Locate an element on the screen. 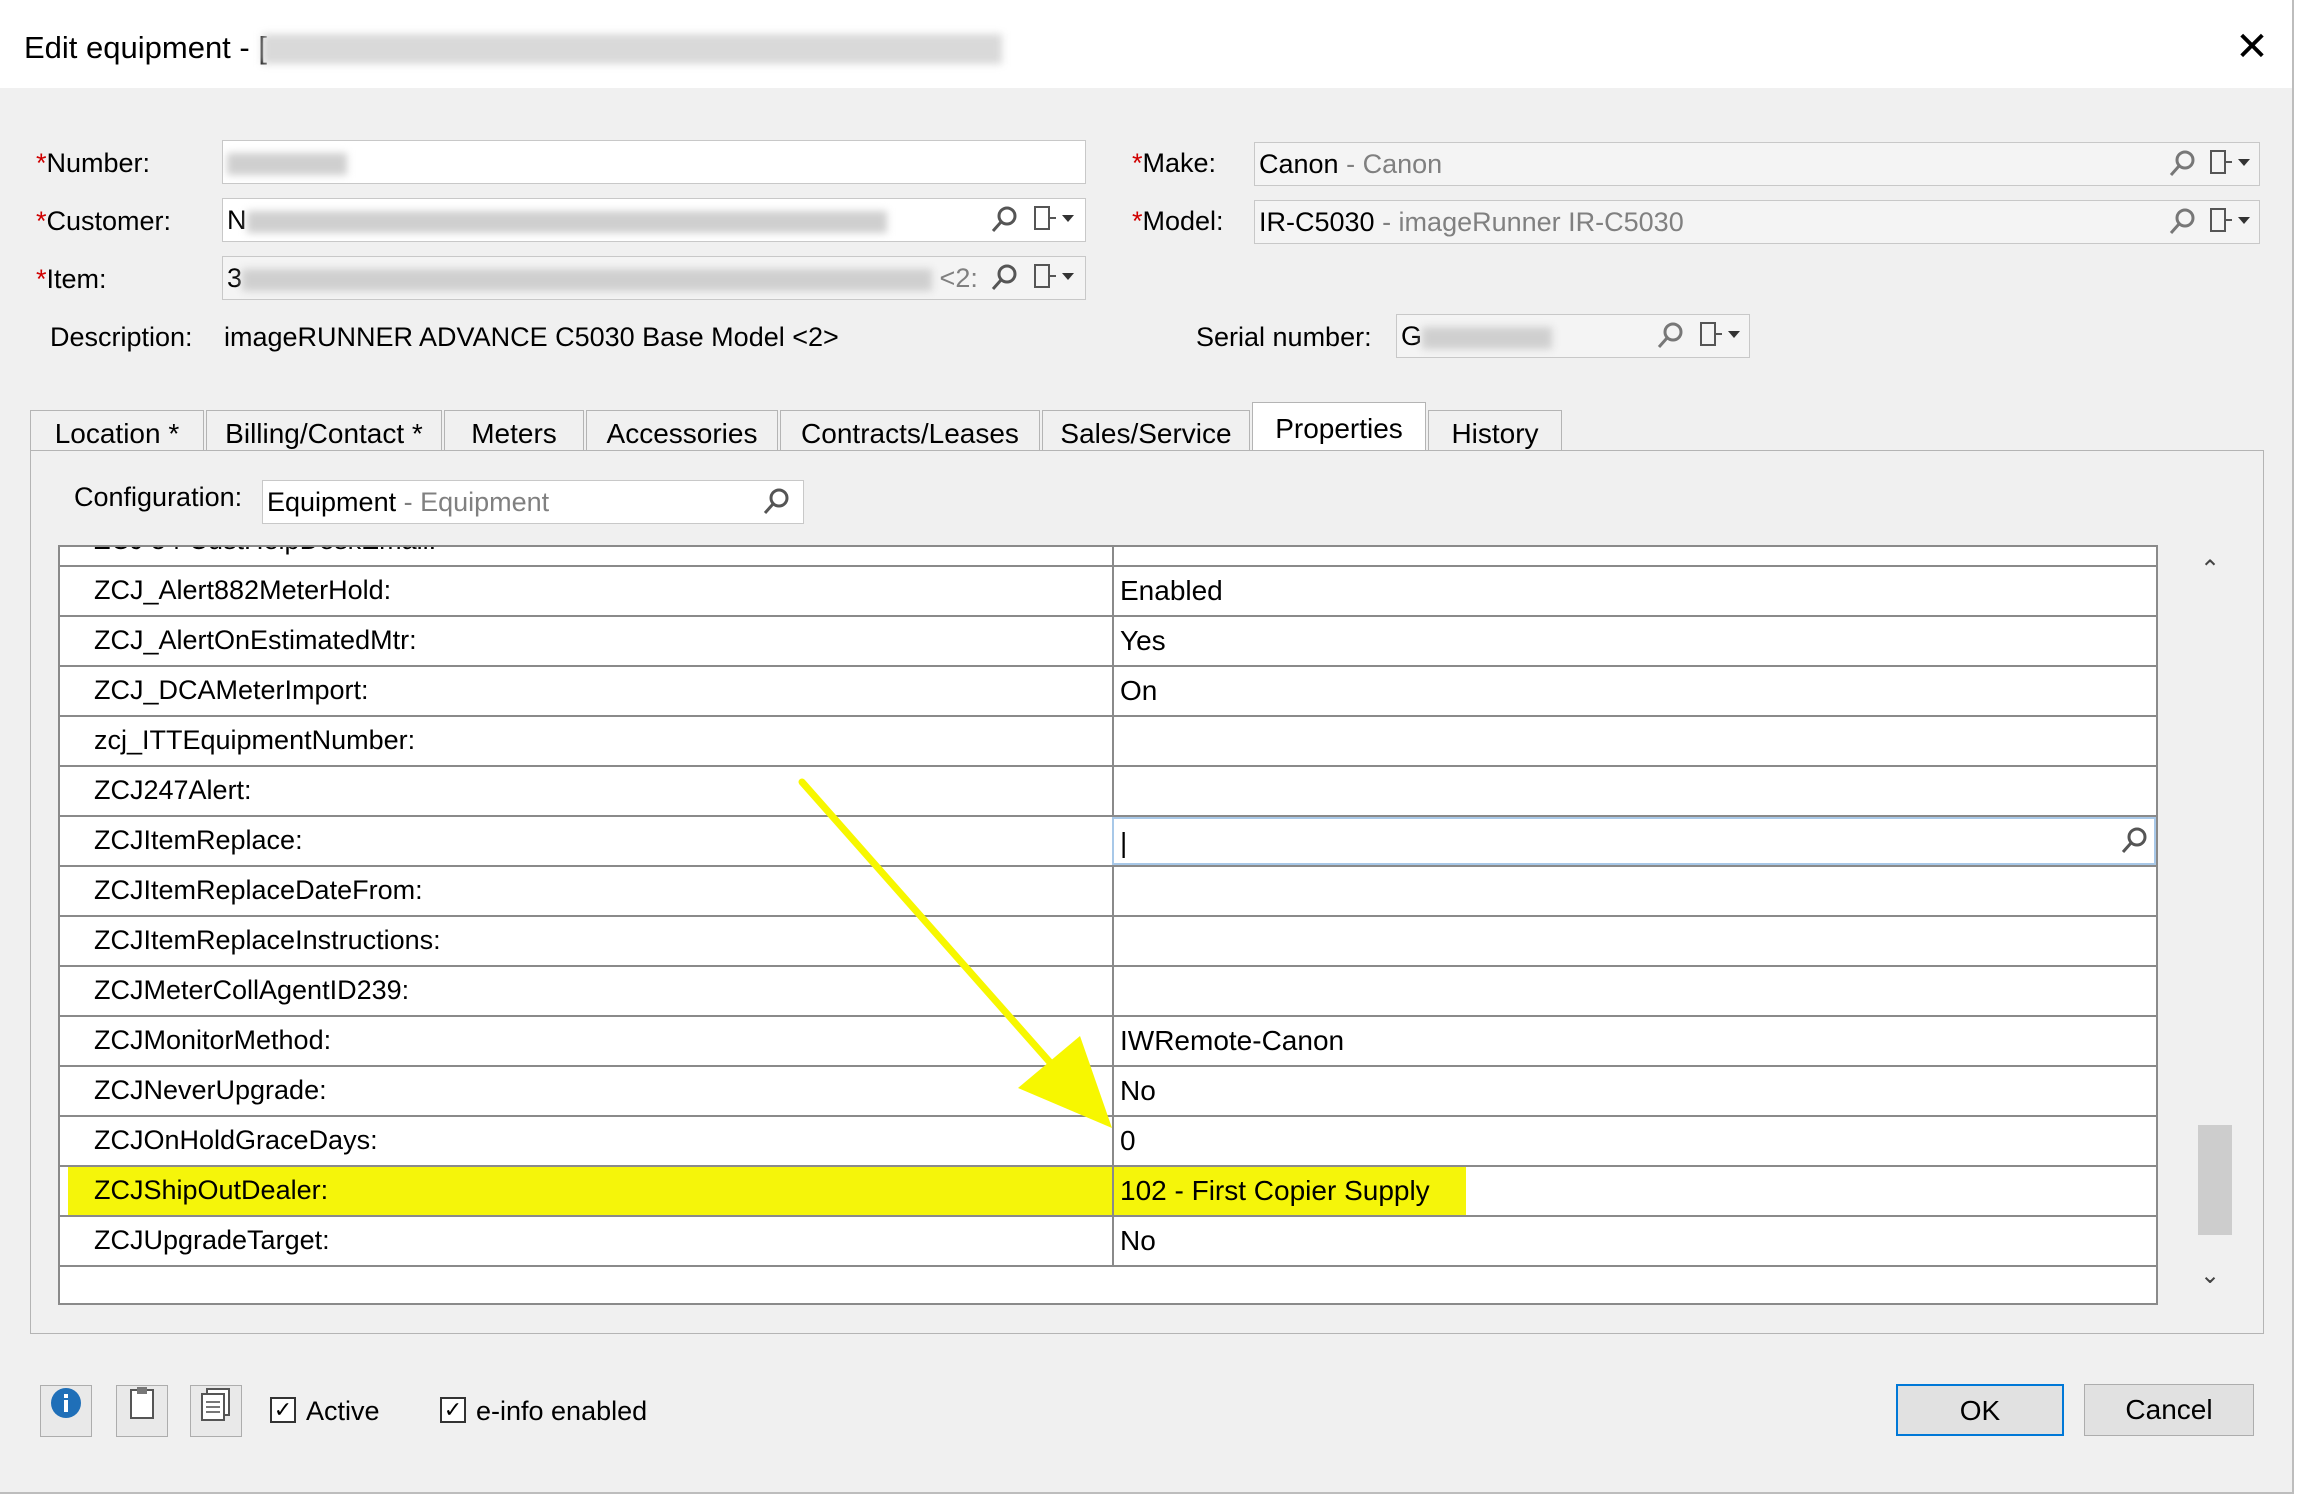 This screenshot has width=2315, height=1495. configuration-field: Equipment - Equipment is located at coordinates (533, 502).